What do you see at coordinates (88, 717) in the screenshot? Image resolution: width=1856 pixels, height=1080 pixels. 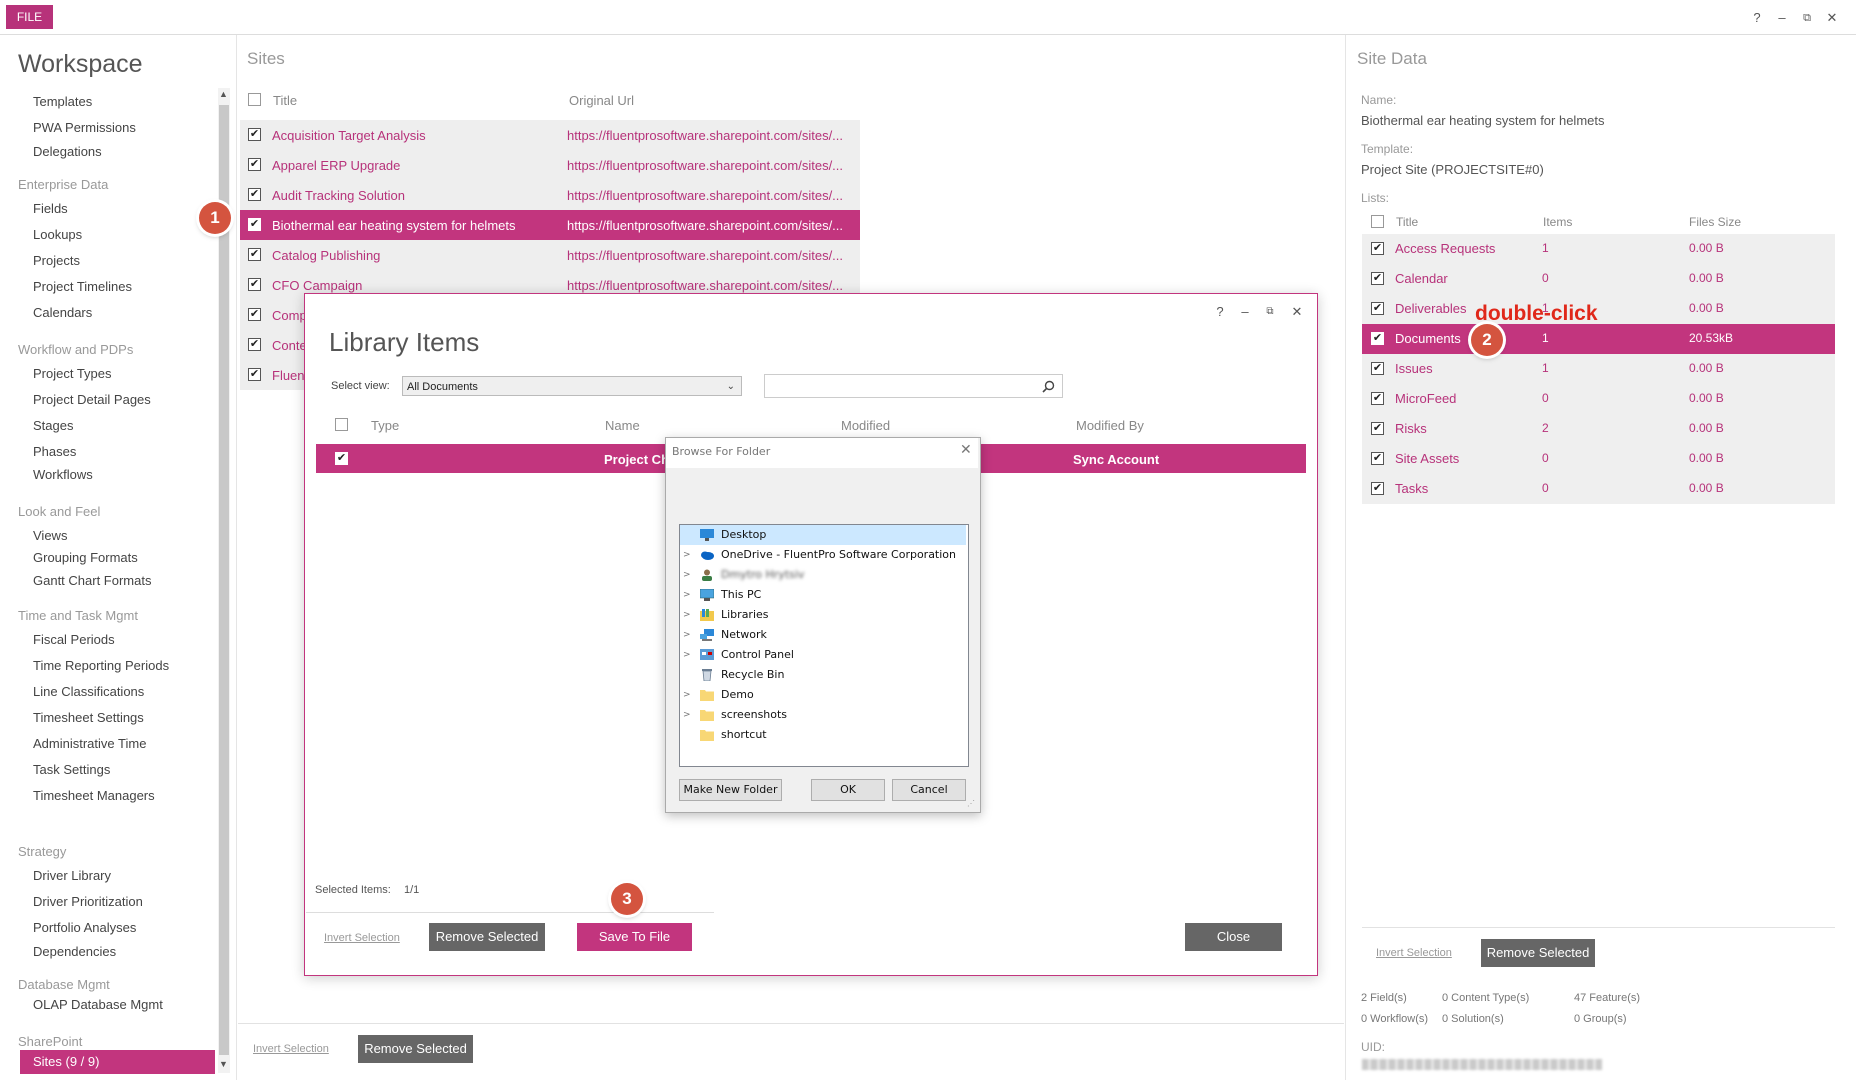 I see `sidebar-item-timesheet-settings: Timesheet Settings` at bounding box center [88, 717].